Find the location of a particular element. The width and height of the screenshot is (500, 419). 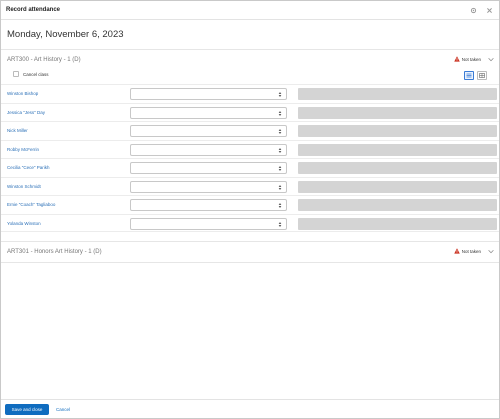

student-row: Yolanda Winston is located at coordinates (250, 222).